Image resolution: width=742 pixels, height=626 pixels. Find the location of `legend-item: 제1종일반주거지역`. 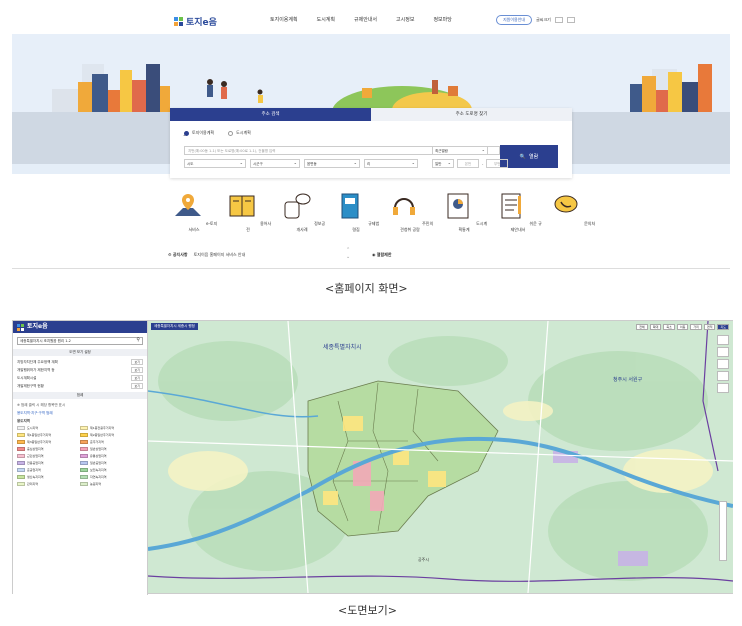

legend-item: 제1종일반주거지역 is located at coordinates (48, 435).